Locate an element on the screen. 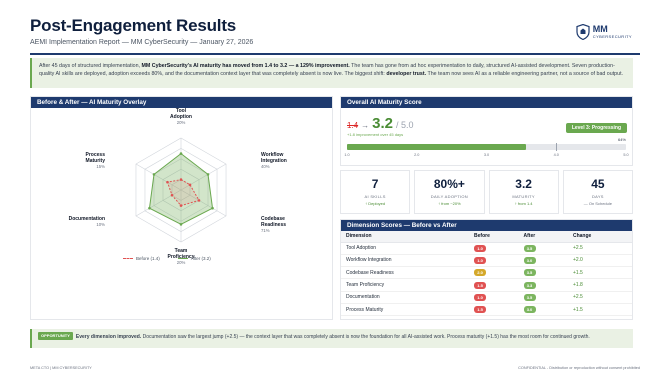 The height and width of the screenshot is (374, 660). stat-label: DAILY ADOPTION is located at coordinates (449, 196).